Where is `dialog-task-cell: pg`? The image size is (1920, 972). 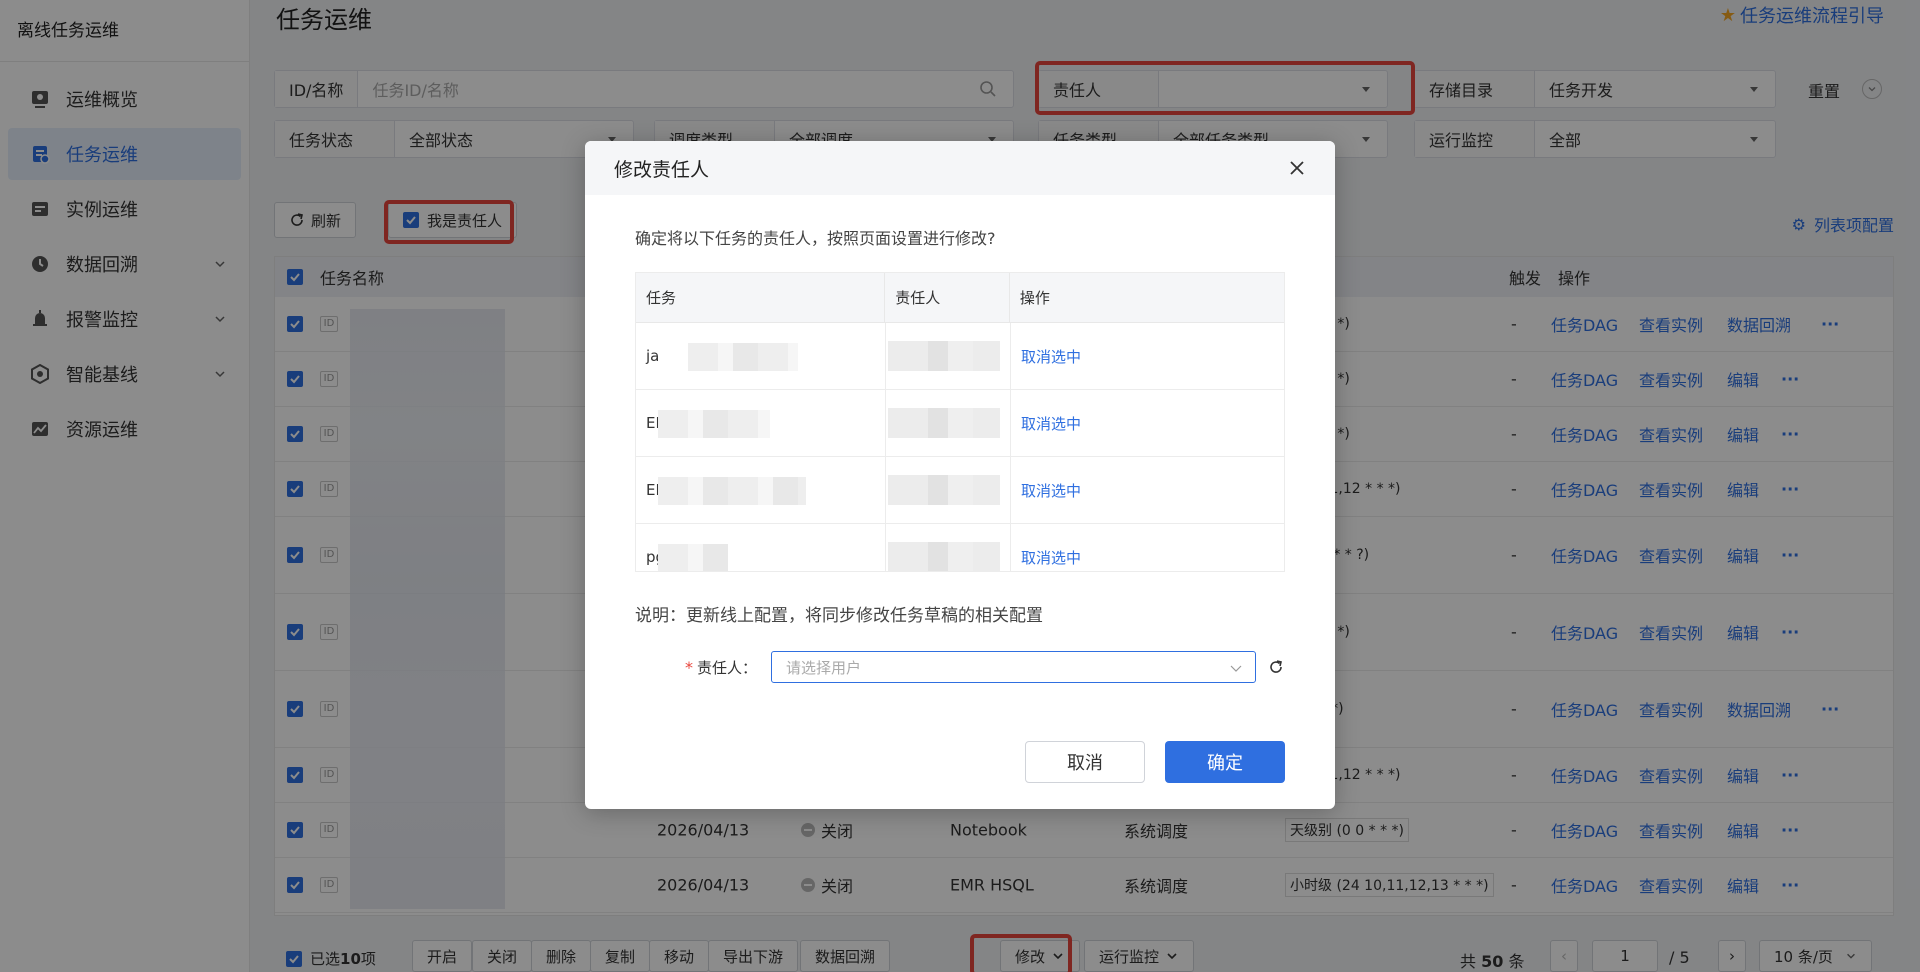
dialog-task-cell: pg is located at coordinates (761, 547).